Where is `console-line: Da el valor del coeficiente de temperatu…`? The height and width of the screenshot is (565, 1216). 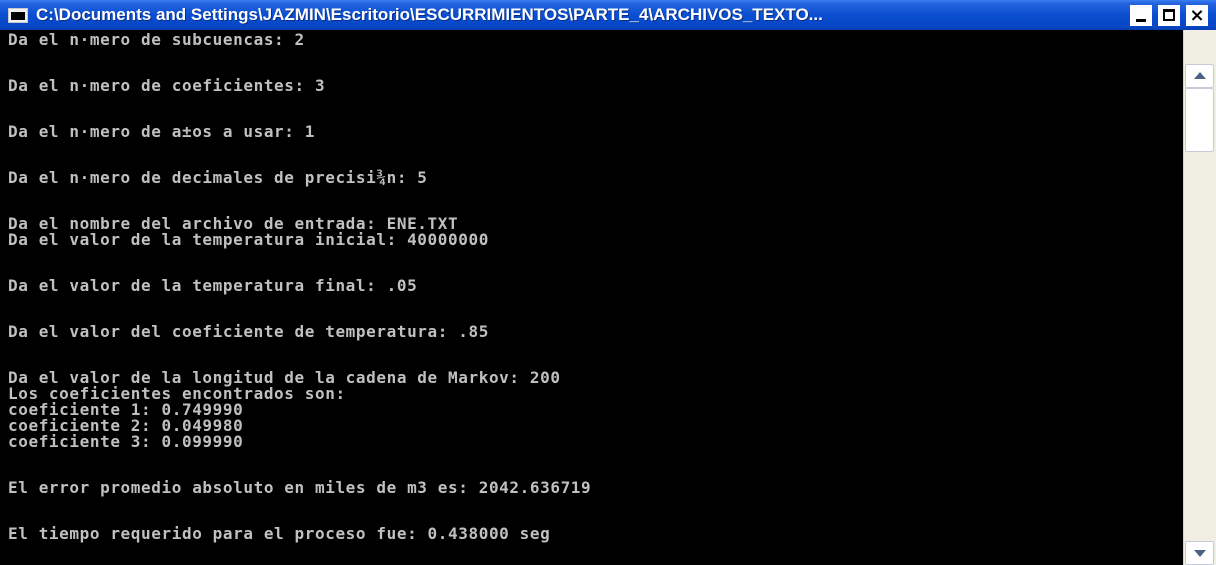 console-line: Da el valor del coeficiente de temperatu… is located at coordinates (248, 331).